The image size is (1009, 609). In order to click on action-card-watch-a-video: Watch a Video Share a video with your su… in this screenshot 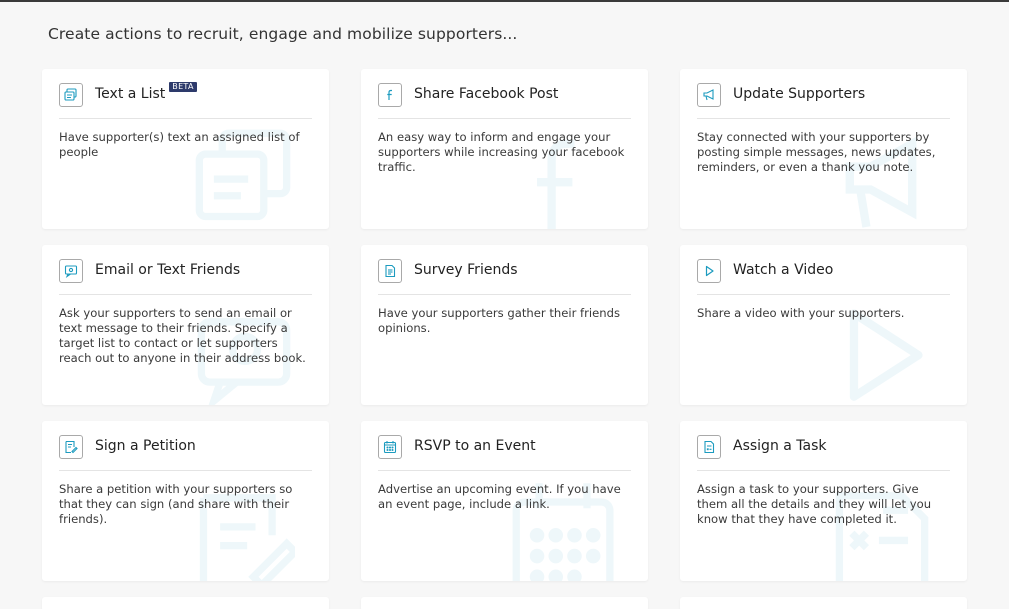, I will do `click(823, 325)`.